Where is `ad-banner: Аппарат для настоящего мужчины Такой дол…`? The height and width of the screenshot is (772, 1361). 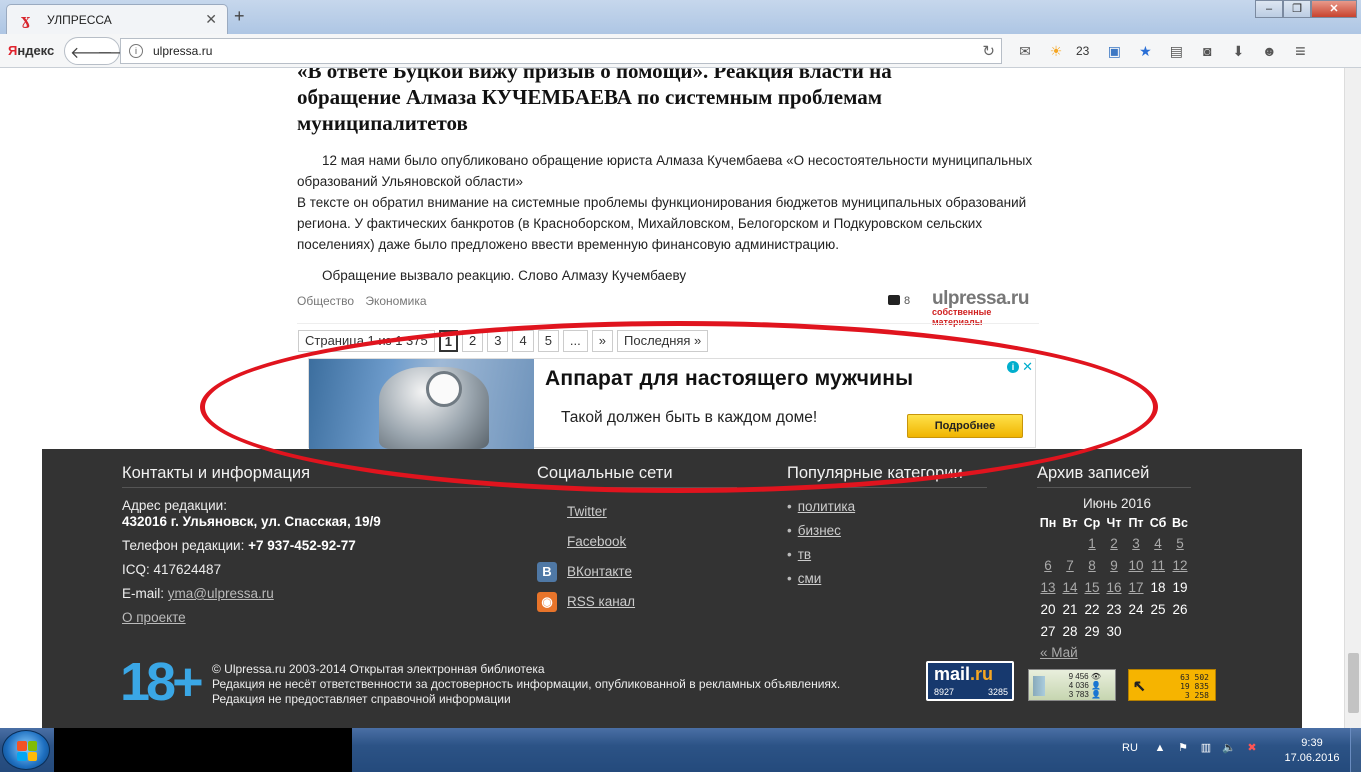
ad-banner: Аппарат для настоящего мужчины Такой дол… is located at coordinates (672, 403).